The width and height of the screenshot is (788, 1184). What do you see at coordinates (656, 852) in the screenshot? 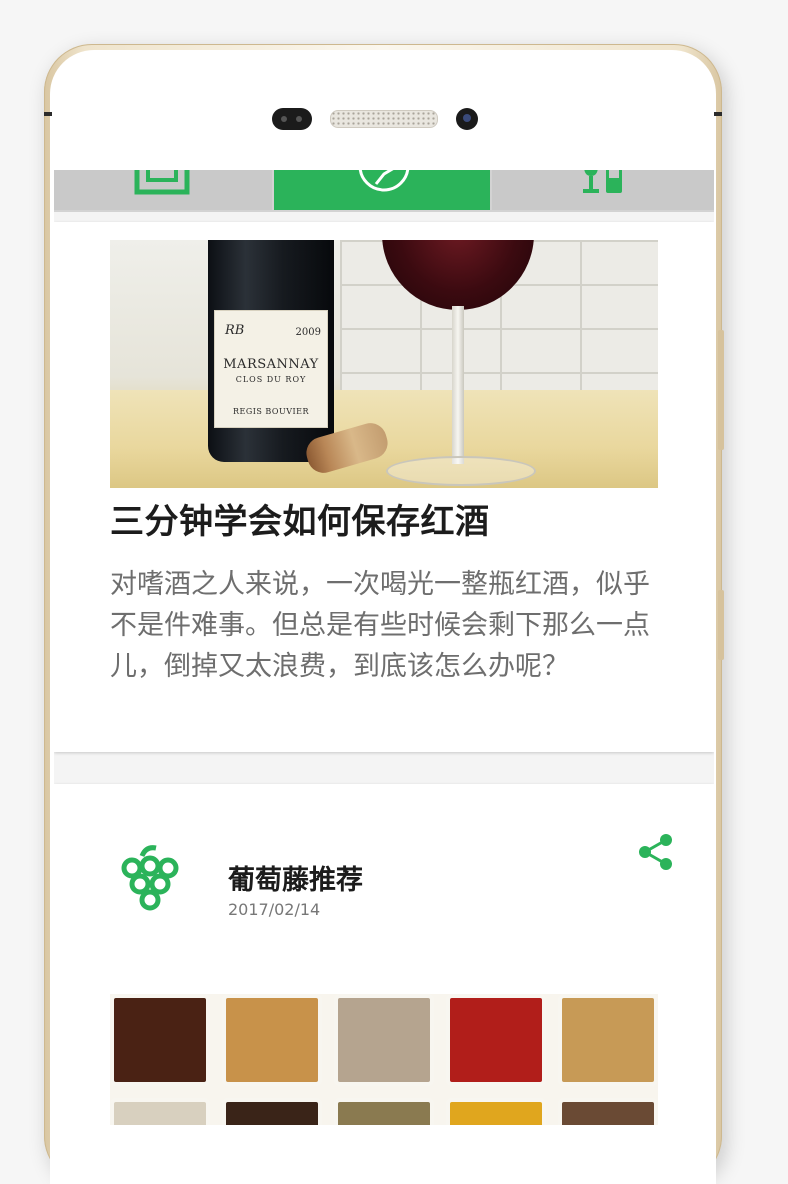
I see `share-icon` at bounding box center [656, 852].